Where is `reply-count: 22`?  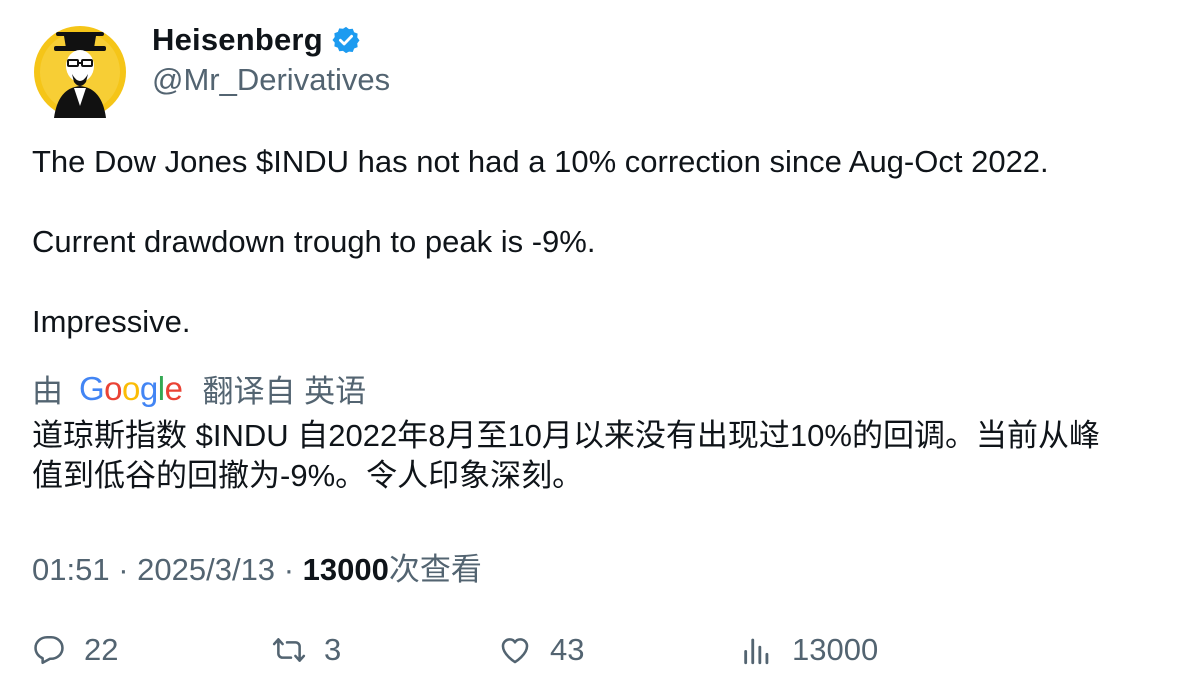 reply-count: 22 is located at coordinates (101, 649).